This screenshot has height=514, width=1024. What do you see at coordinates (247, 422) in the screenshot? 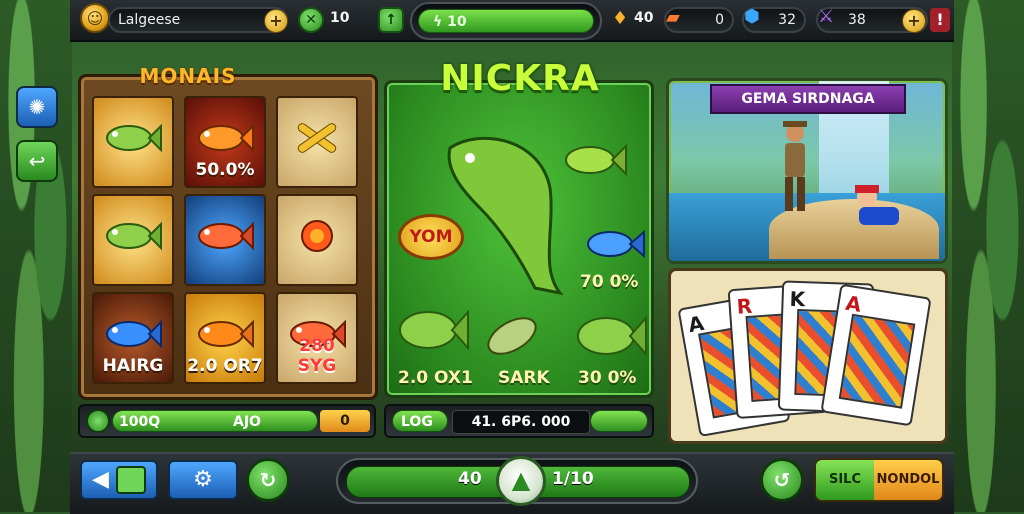
I see `left-bar-mid: AJO` at bounding box center [247, 422].